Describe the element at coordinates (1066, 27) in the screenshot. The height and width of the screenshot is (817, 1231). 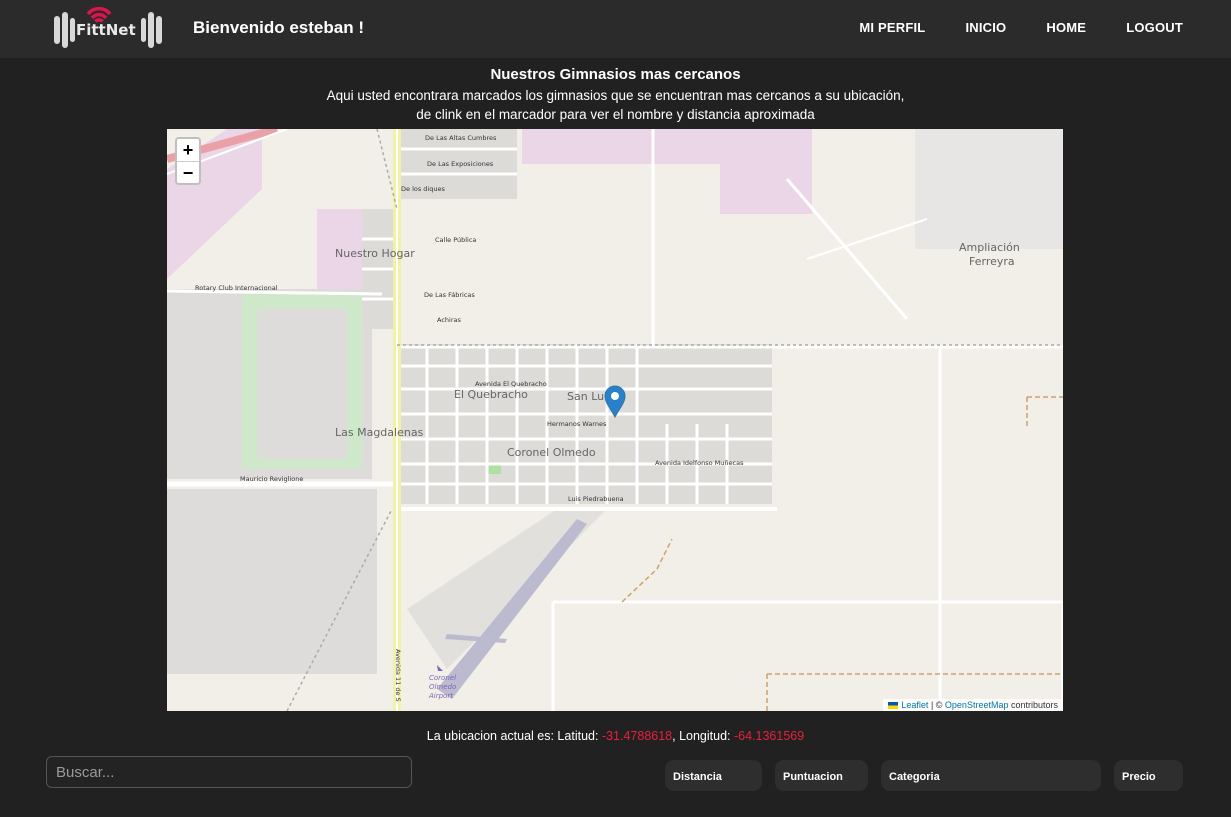
I see `nav-home: HOME` at that location.